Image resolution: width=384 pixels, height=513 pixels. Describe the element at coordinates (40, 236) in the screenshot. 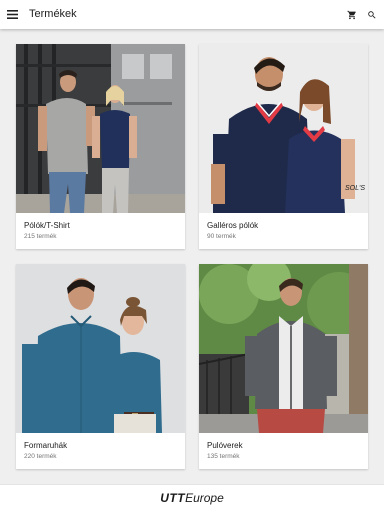

I see `category-count: 215 termék` at that location.